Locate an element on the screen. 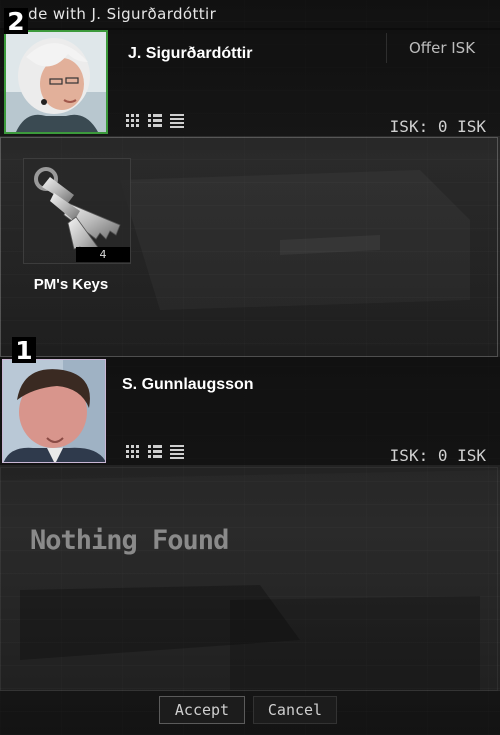 Image resolution: width=500 pixels, height=735 pixels. title-name: J. Sigurðardóttir is located at coordinates (154, 14).